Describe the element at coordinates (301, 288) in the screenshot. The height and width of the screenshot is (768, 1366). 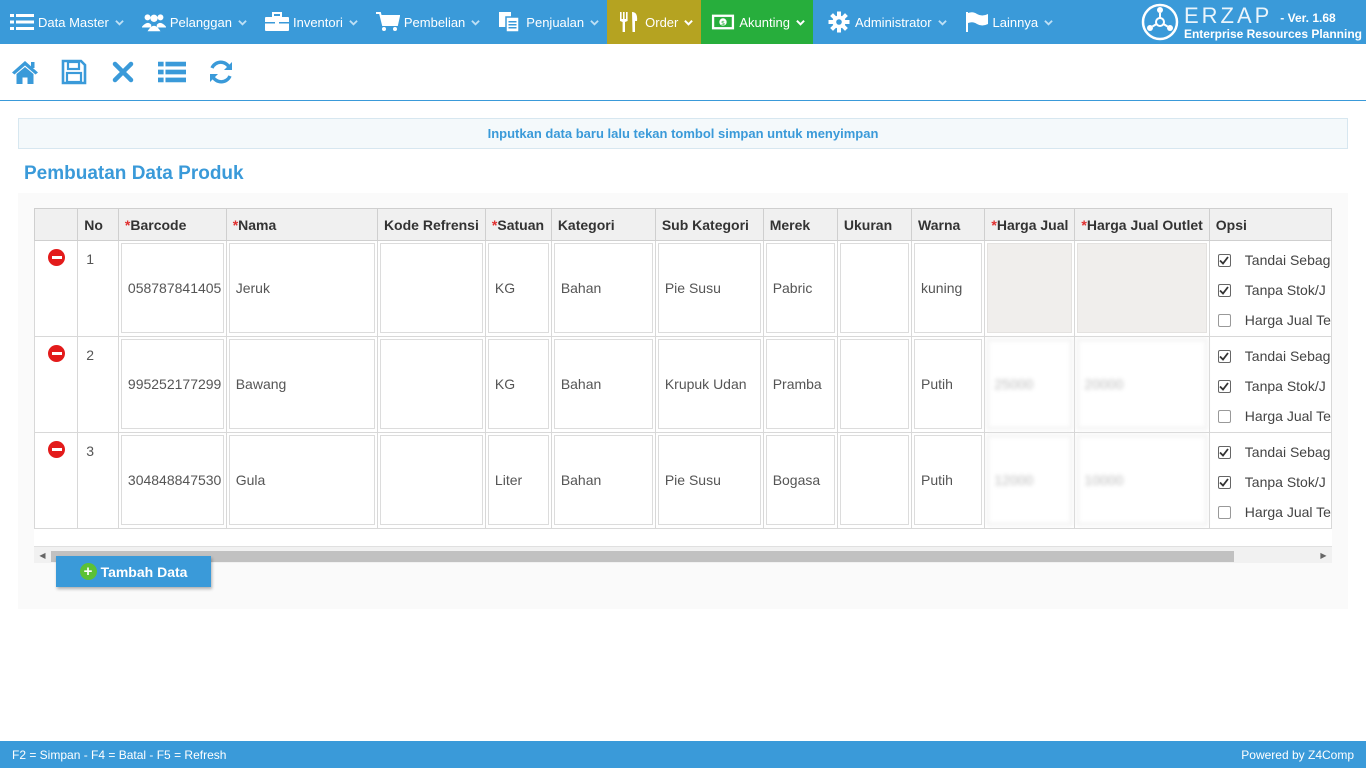
I see `nama-input: Jeruk` at that location.